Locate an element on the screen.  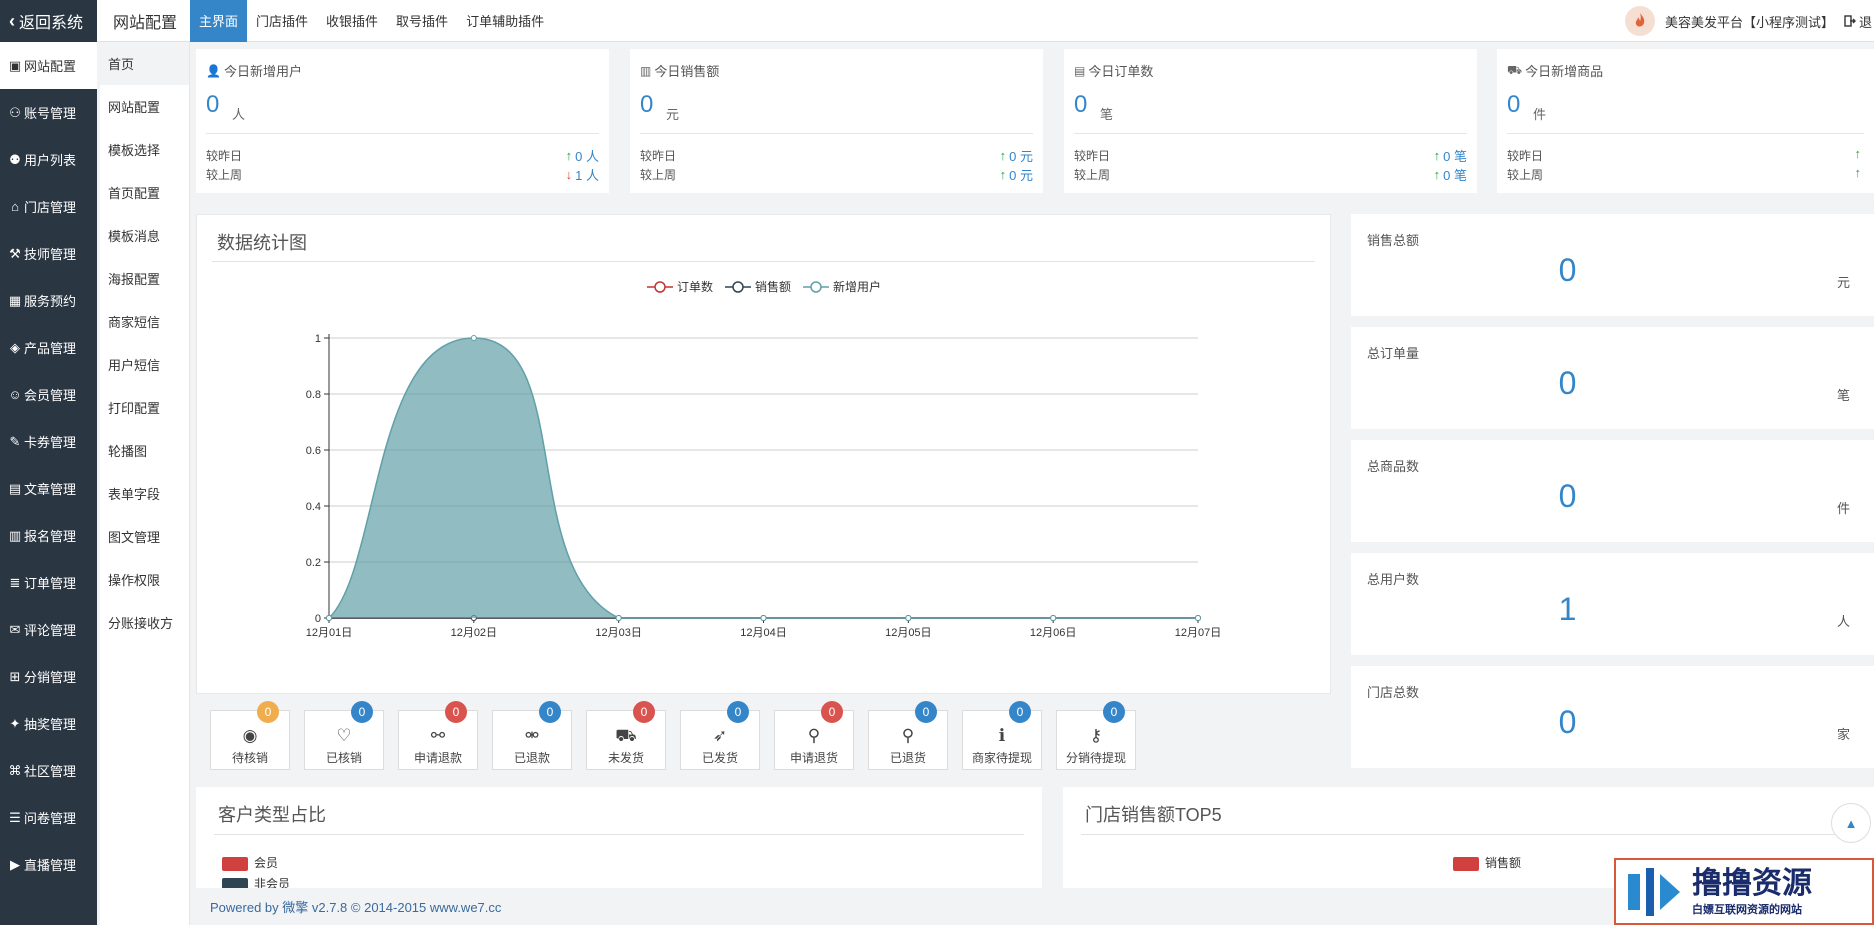
summary-value: 0 is located at coordinates (1567, 722).